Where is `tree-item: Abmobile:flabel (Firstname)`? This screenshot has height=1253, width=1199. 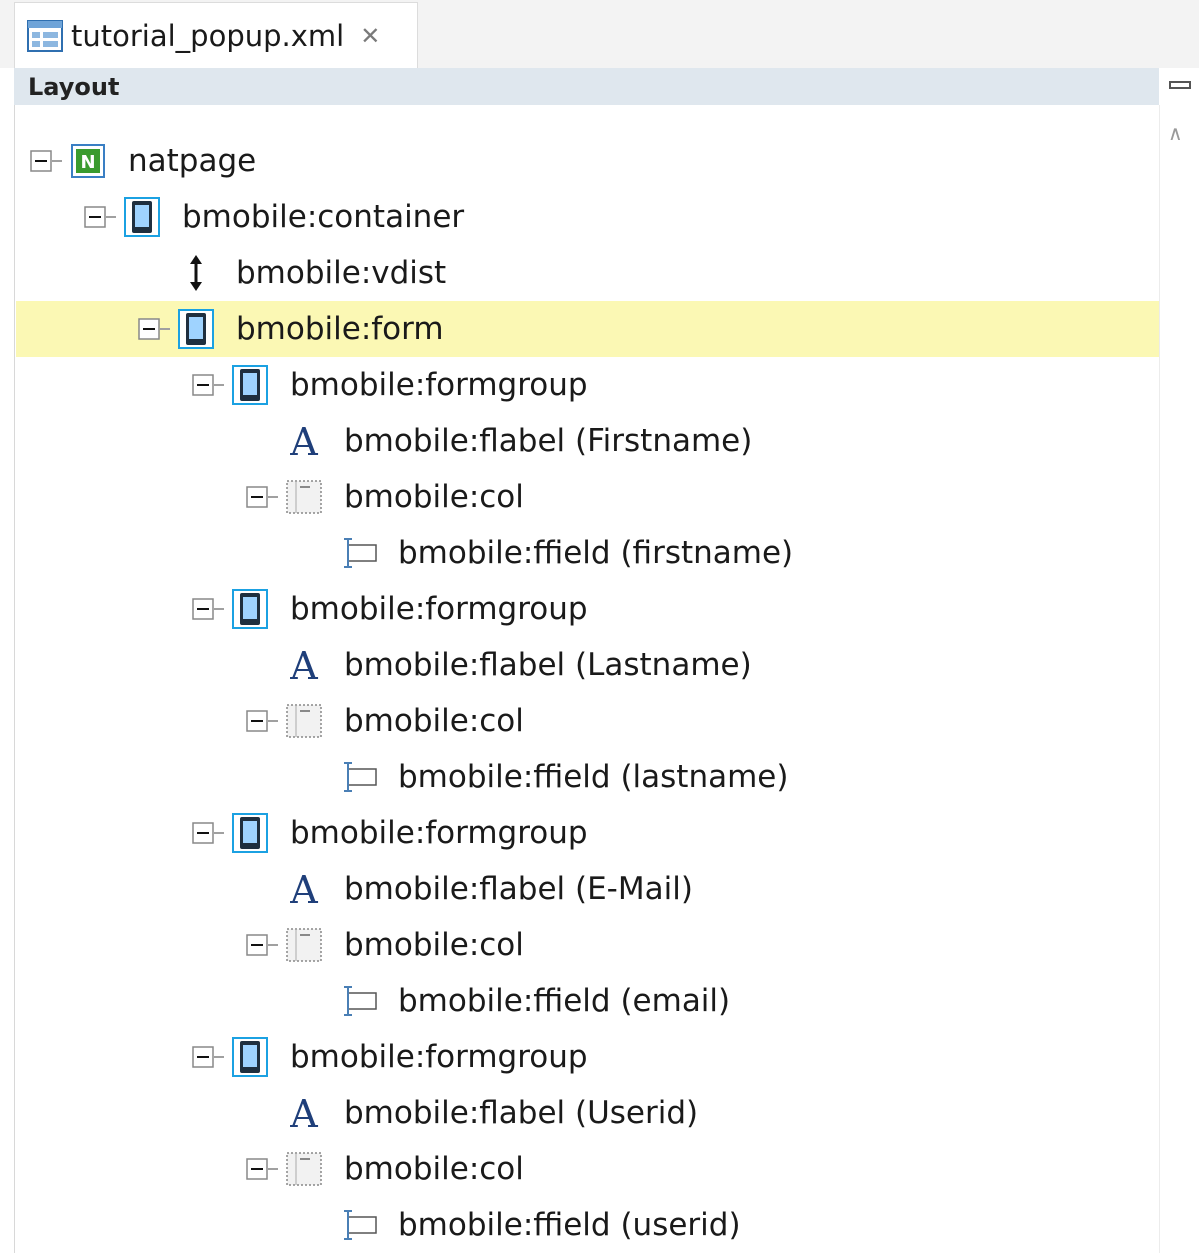 tree-item: Abmobile:flabel (Firstname) is located at coordinates (588, 441).